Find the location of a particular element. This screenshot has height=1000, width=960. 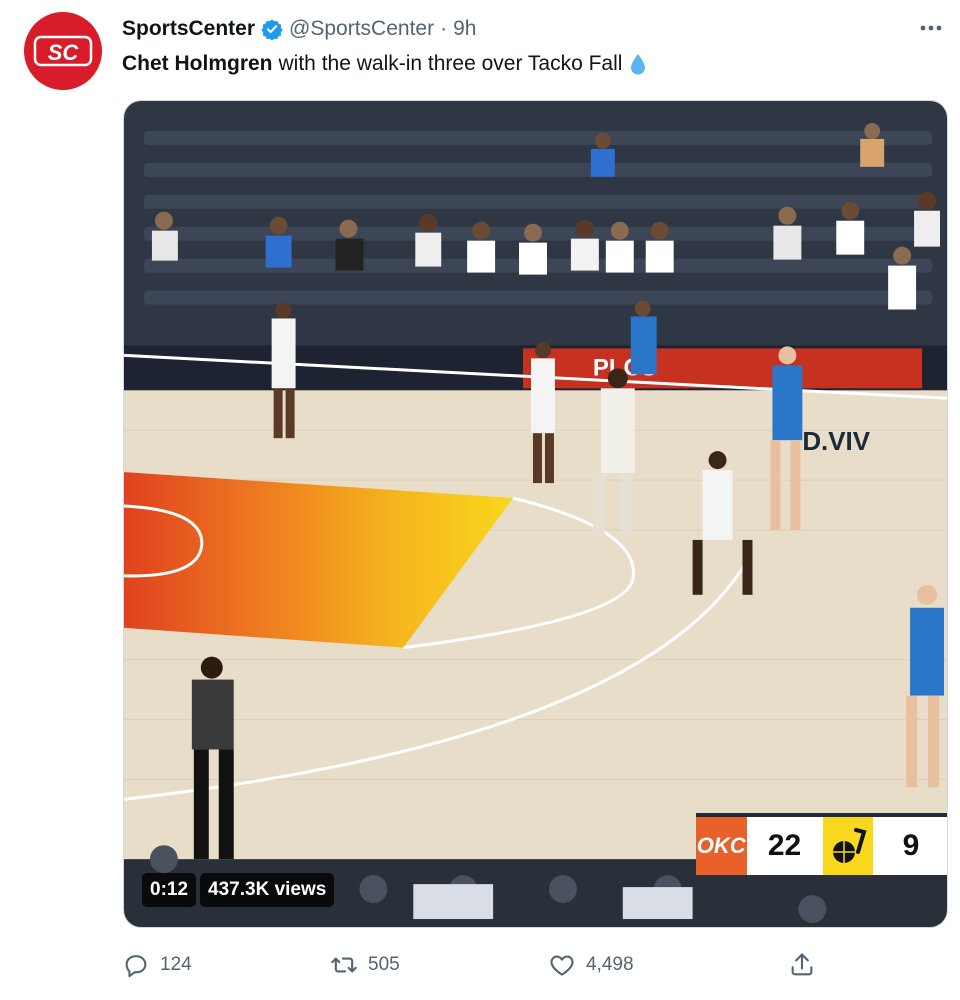

author-handle: @SportsCenter is located at coordinates (361, 29).